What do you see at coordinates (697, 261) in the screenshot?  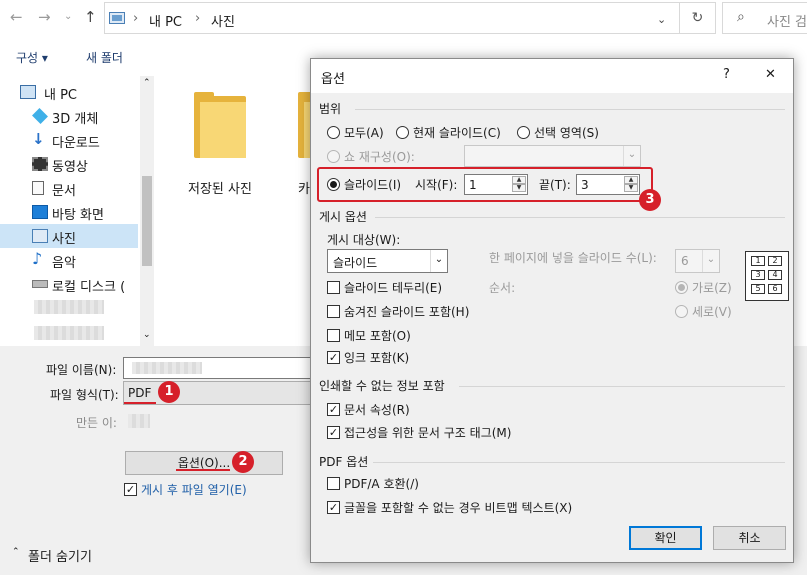 I see `per-page-select: 6 ⌄` at bounding box center [697, 261].